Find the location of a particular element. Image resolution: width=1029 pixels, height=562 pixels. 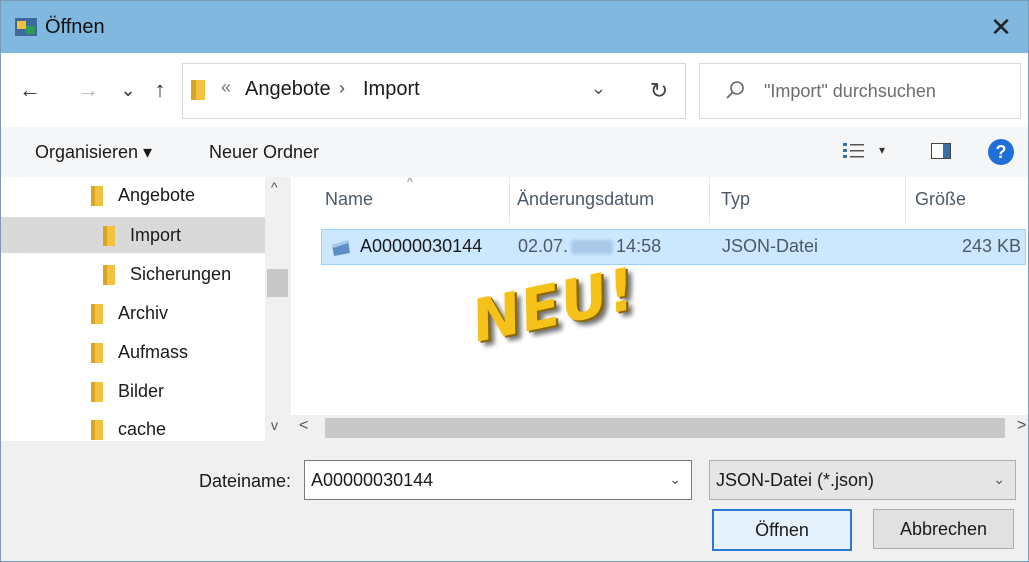

up-arrow-icon: ↑ is located at coordinates (160, 90).